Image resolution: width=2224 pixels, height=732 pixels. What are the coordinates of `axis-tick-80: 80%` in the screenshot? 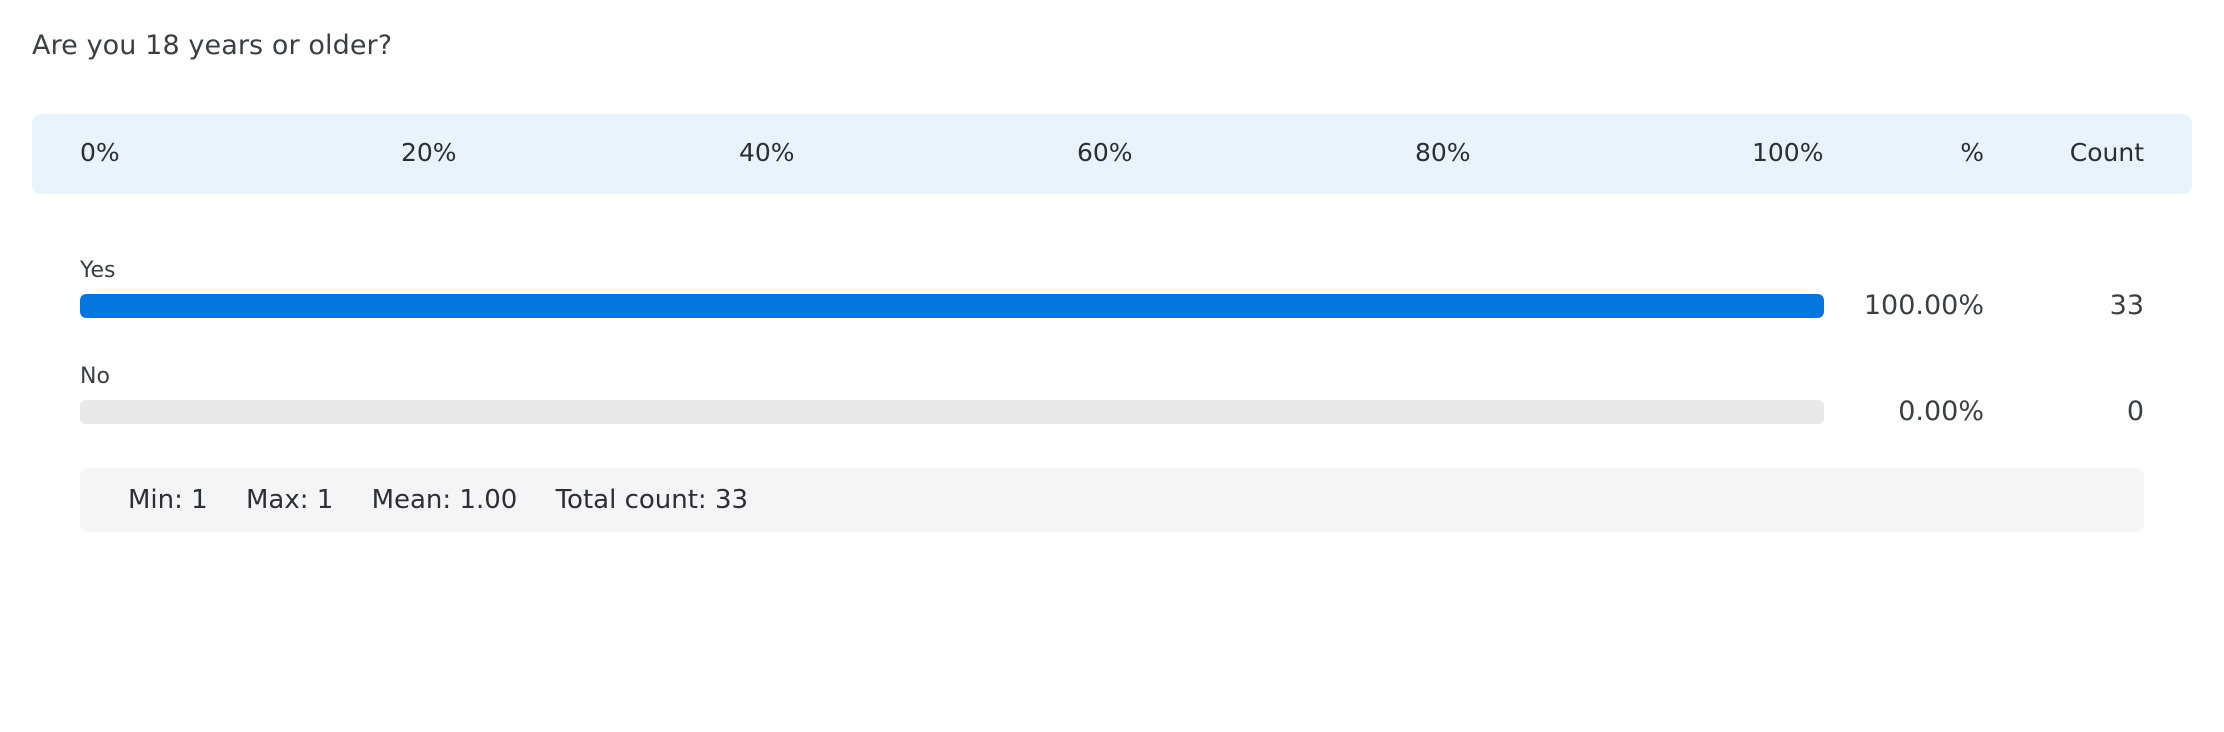 It's located at (1443, 152).